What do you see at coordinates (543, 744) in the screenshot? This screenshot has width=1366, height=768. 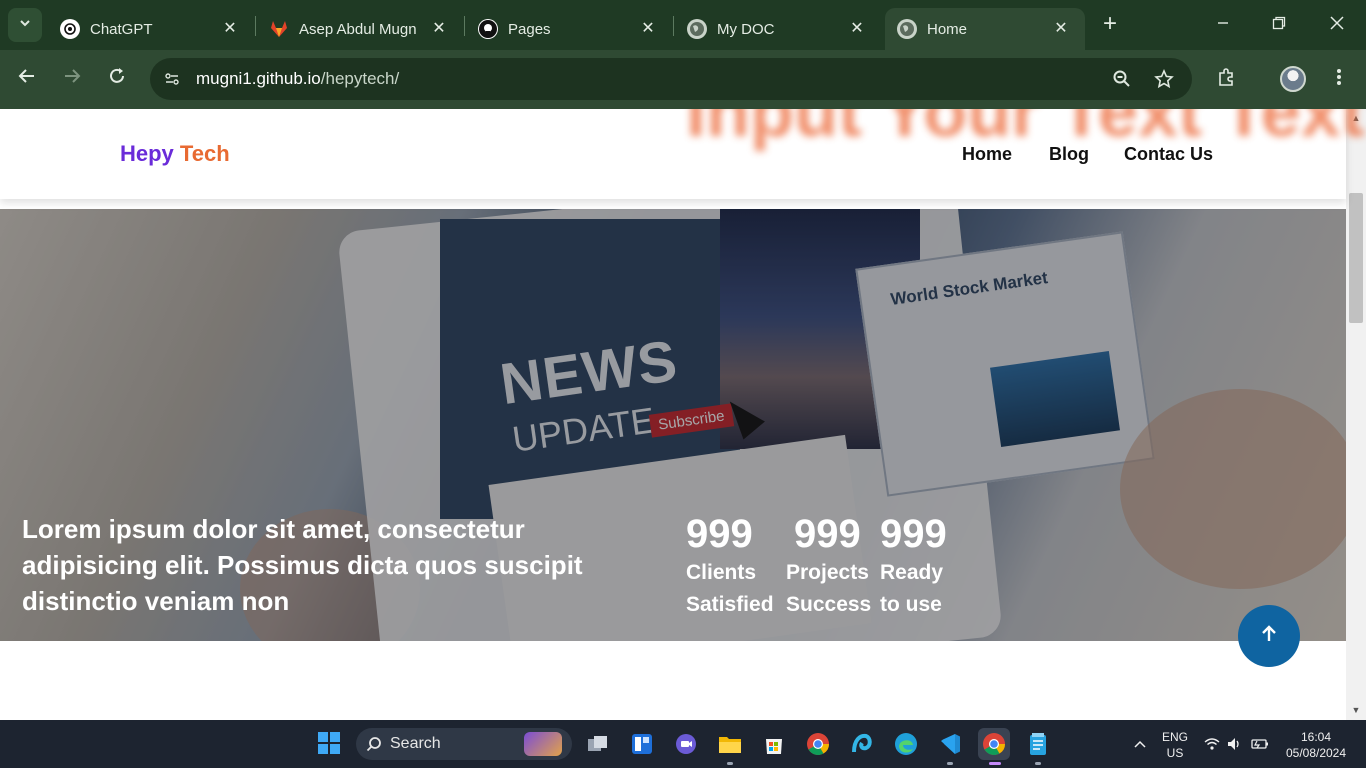 I see `search-highlight-image` at bounding box center [543, 744].